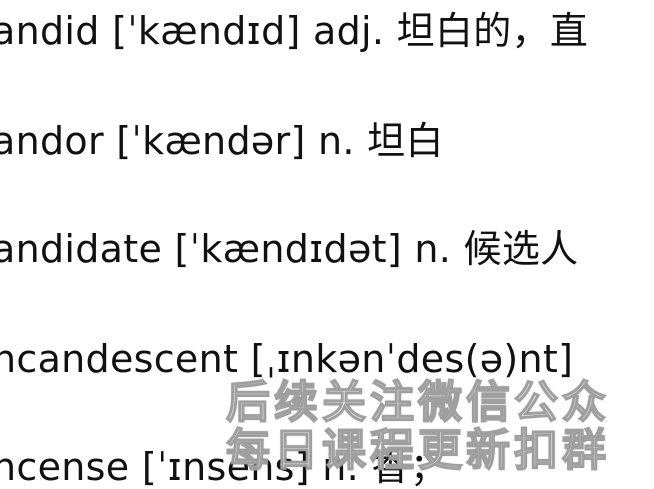 This screenshot has width=654, height=489. Describe the element at coordinates (417, 450) in the screenshot. I see `watermark-line-2: 每日课程更新扣群` at that location.